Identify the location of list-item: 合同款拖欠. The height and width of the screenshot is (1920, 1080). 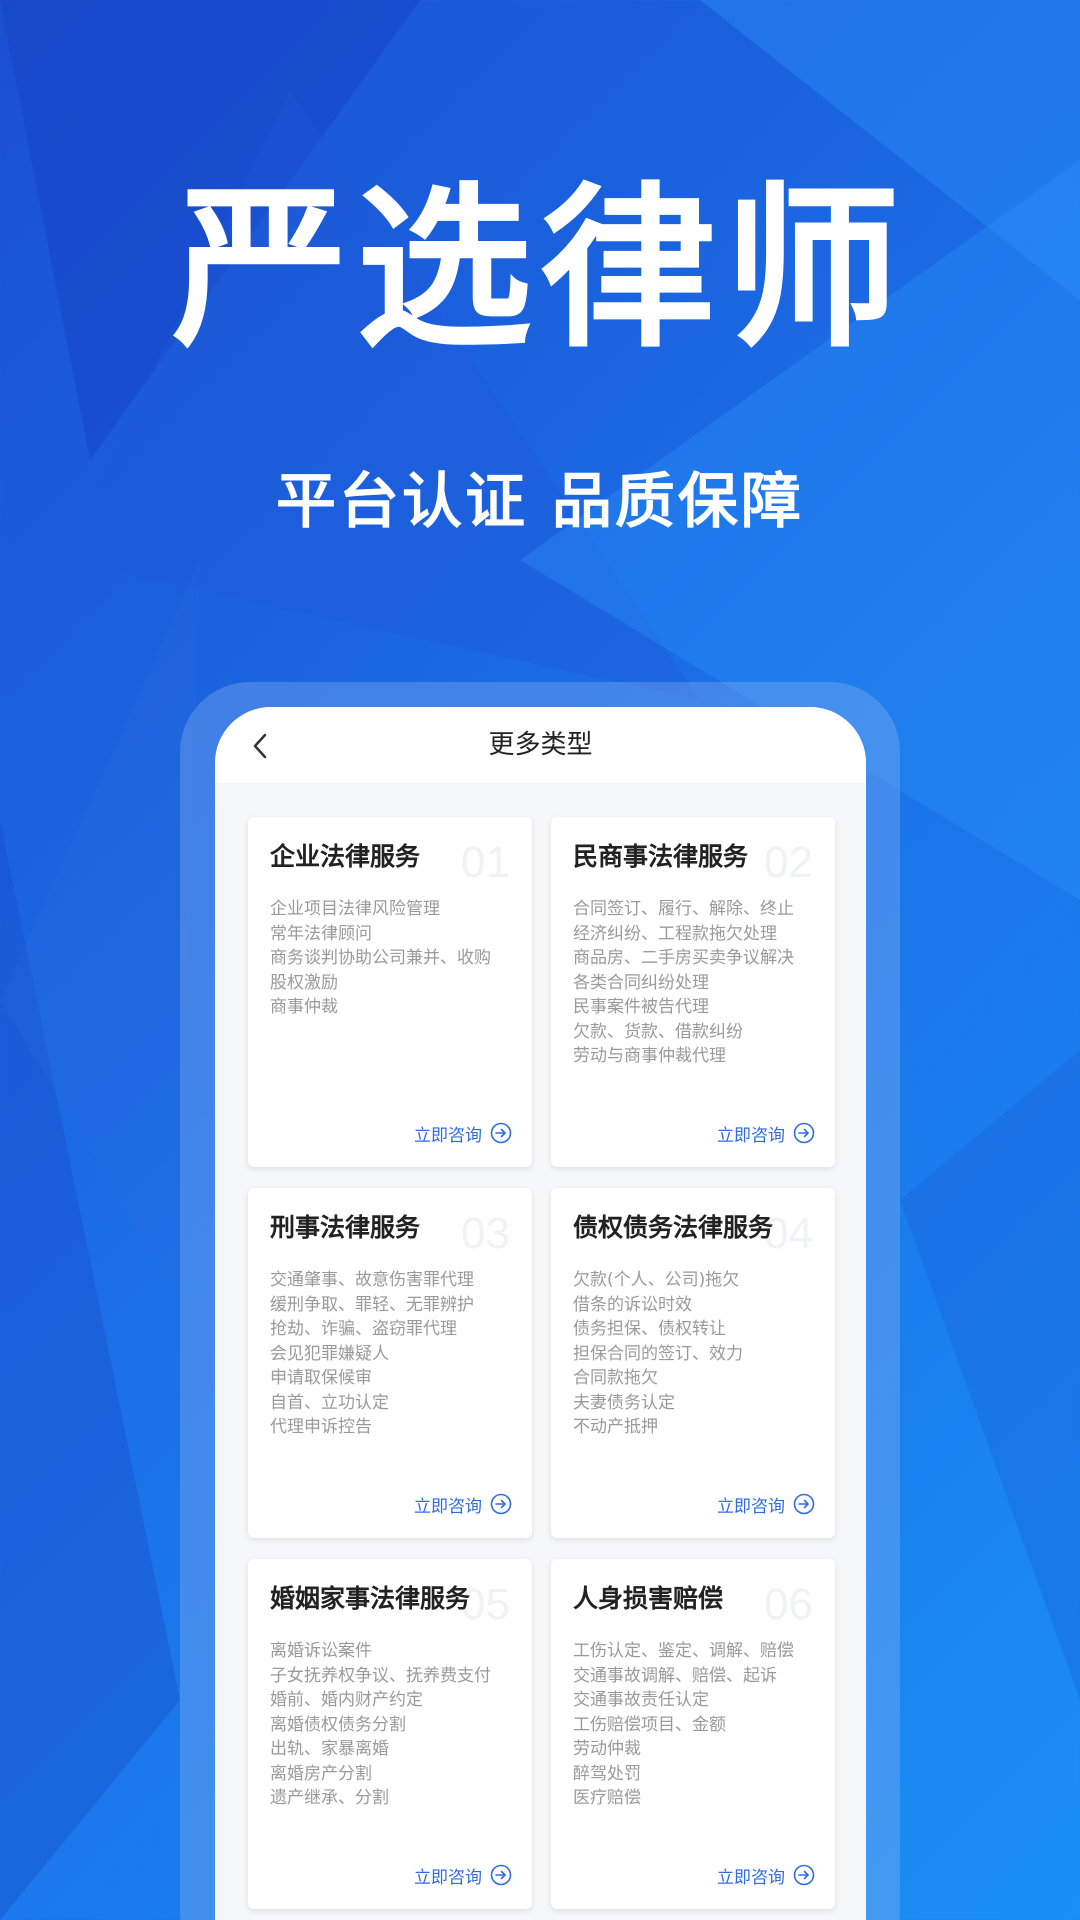
(615, 1378).